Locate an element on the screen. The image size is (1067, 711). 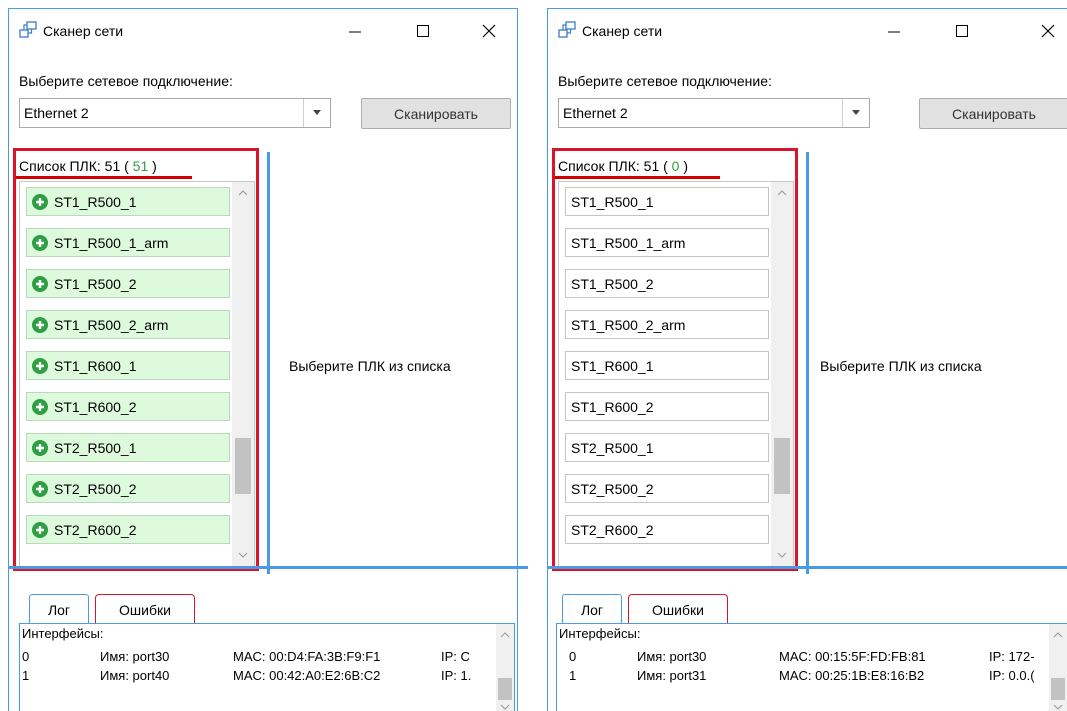
interface-mac: MAC: 00:25:1B:E8:16:B2 is located at coordinates (852, 675).